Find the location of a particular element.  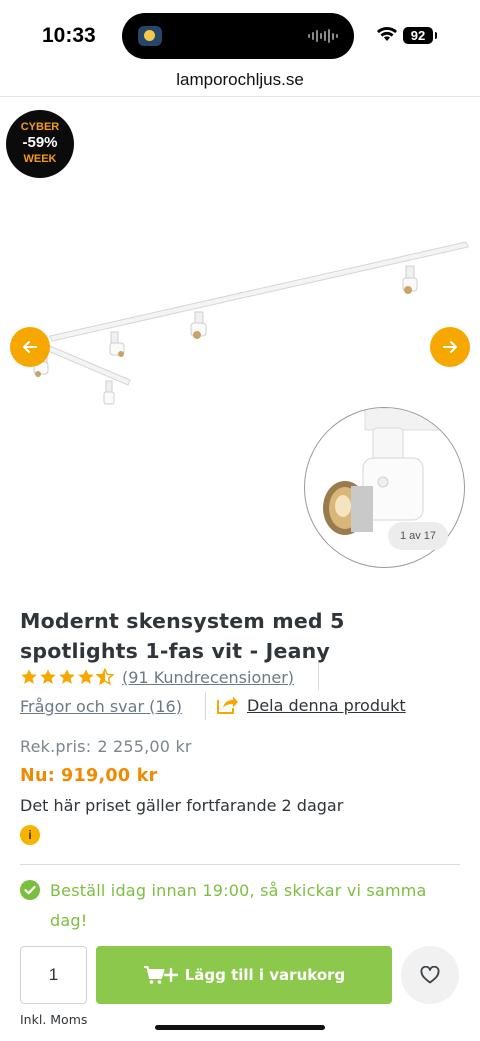

qa-divider is located at coordinates (205, 706).